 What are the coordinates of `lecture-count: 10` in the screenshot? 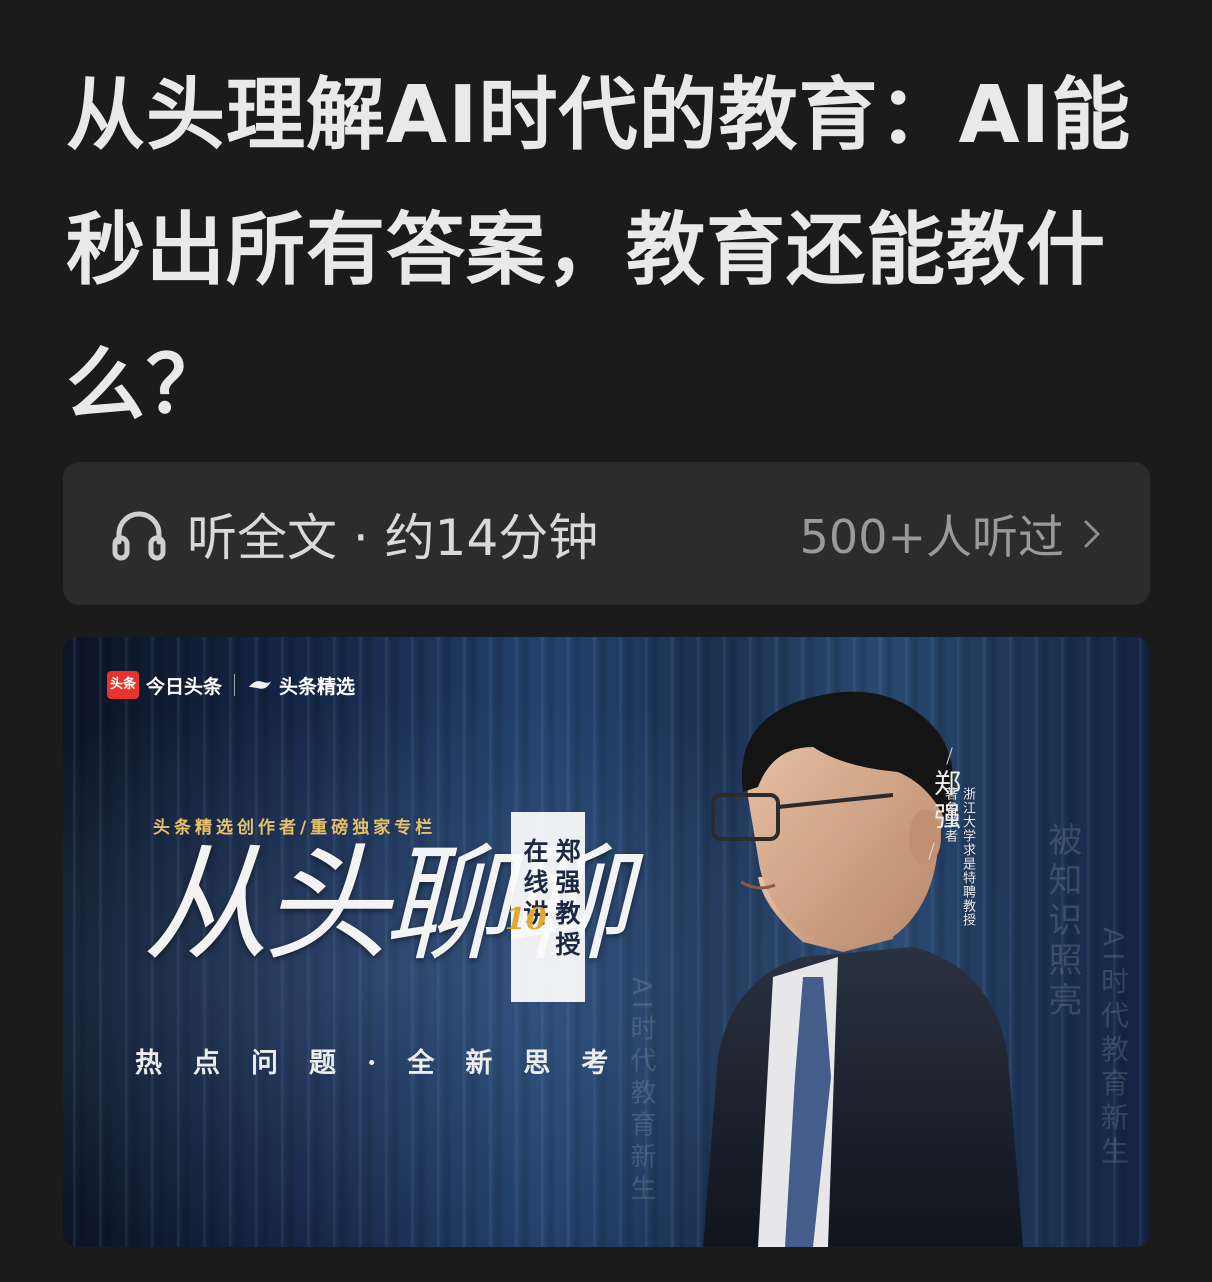 It's located at (526, 919).